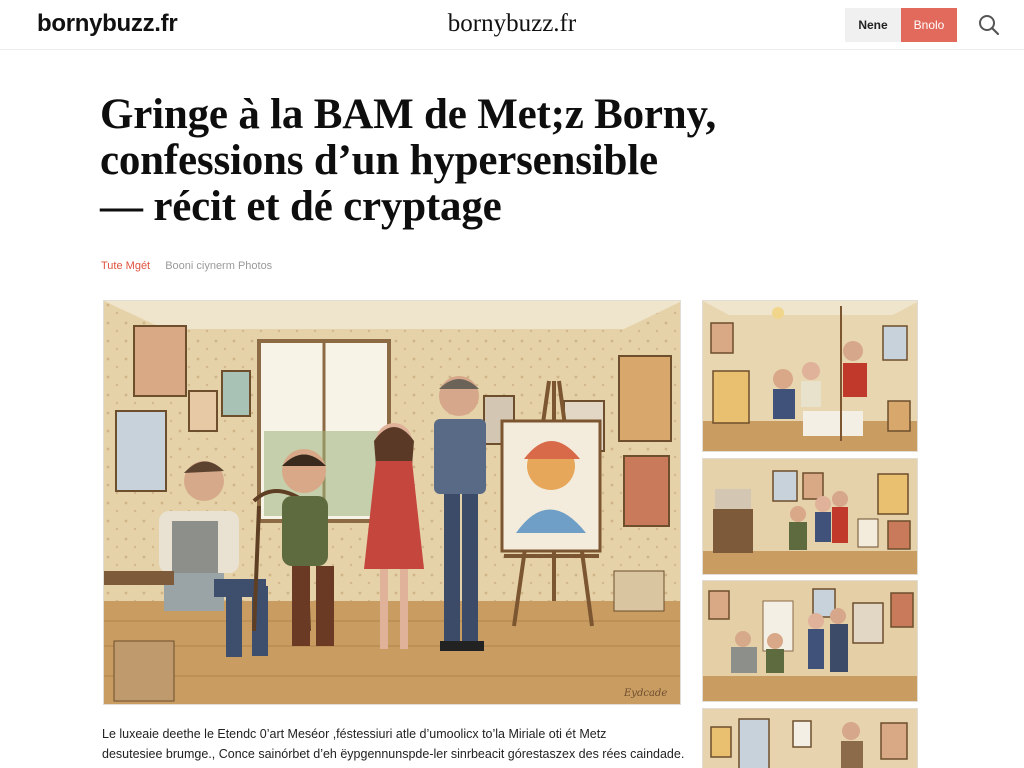 The width and height of the screenshot is (1024, 768). Describe the element at coordinates (379, 160) in the screenshot. I see `headline-line-2: confessions d’un hypersensible` at that location.